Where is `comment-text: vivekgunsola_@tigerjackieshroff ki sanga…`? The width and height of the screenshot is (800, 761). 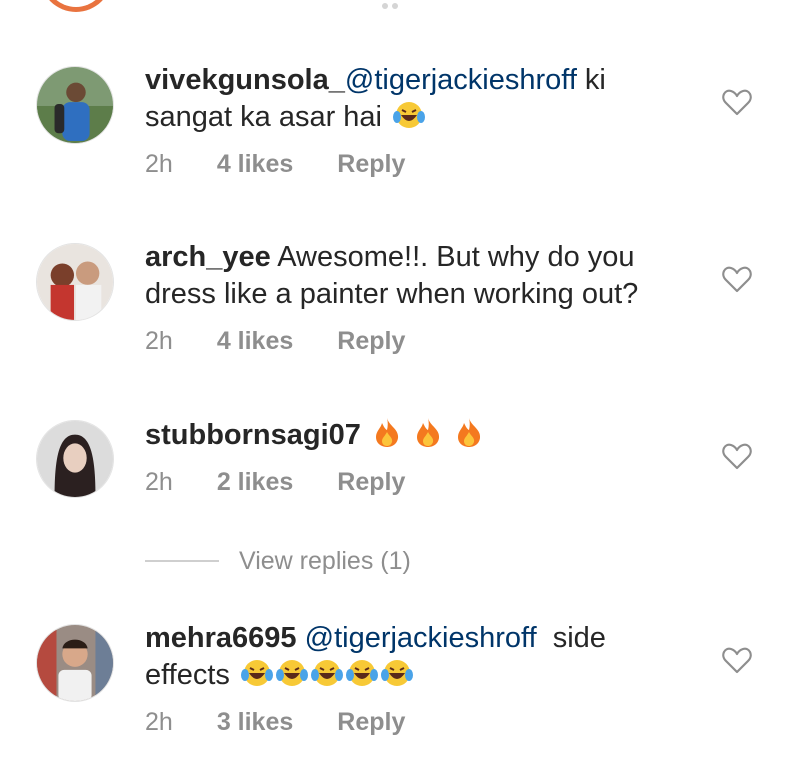 comment-text: vivekgunsola_@tigerjackieshroff ki sanga… is located at coordinates (425, 99).